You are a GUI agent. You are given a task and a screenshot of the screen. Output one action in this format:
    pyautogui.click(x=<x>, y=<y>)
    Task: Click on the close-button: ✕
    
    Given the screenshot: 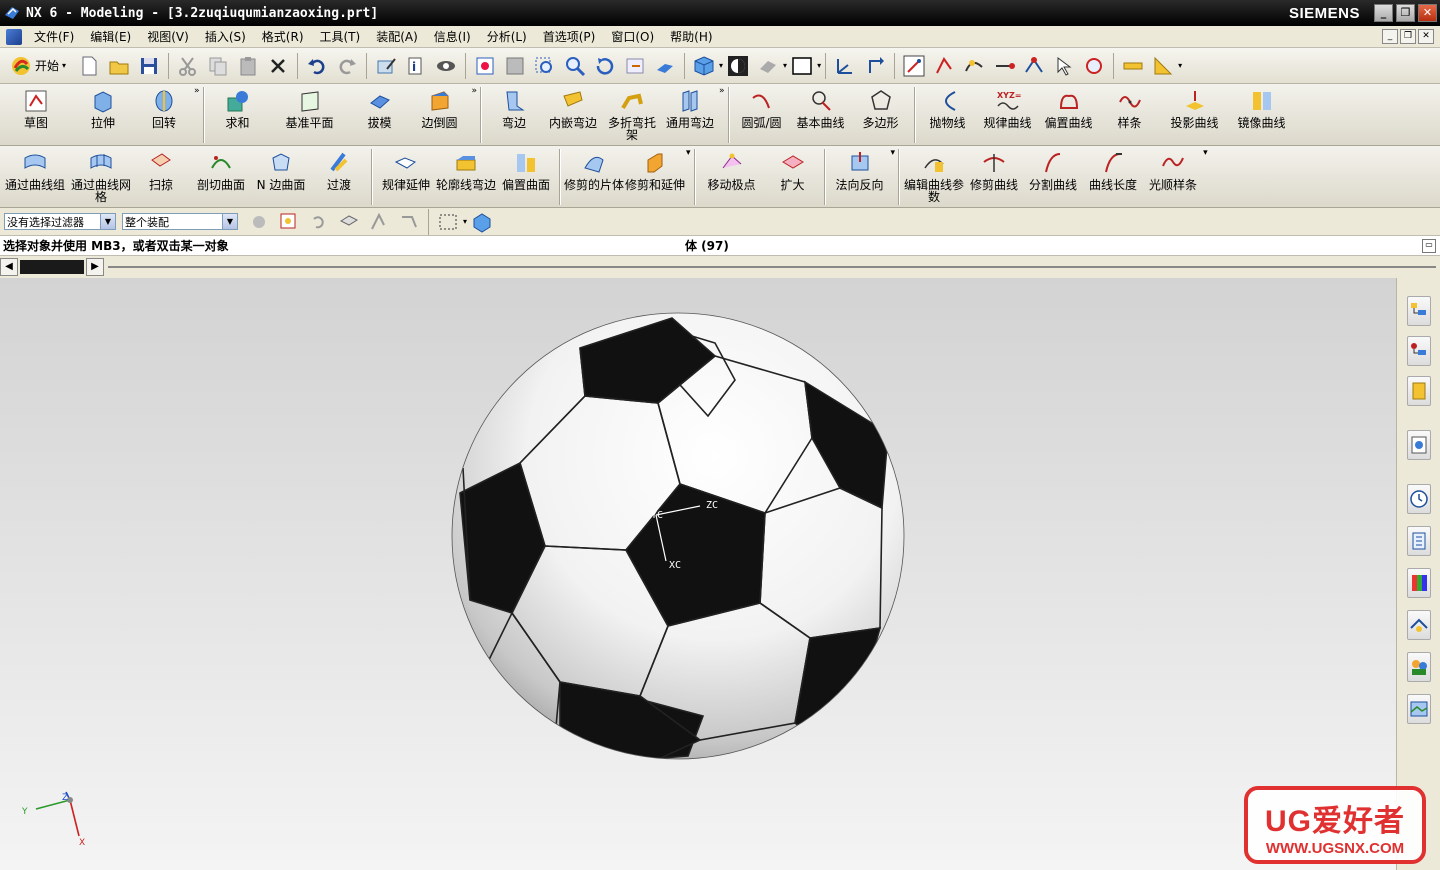 What is the action you would take?
    pyautogui.click(x=1427, y=13)
    